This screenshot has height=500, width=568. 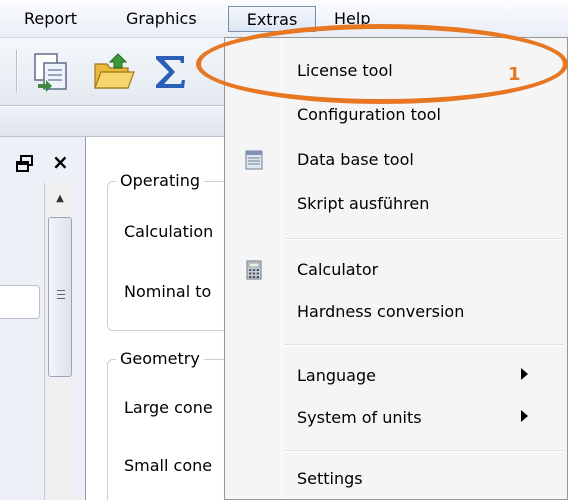 What do you see at coordinates (168, 291) in the screenshot?
I see `nominal-label: Nominal to` at bounding box center [168, 291].